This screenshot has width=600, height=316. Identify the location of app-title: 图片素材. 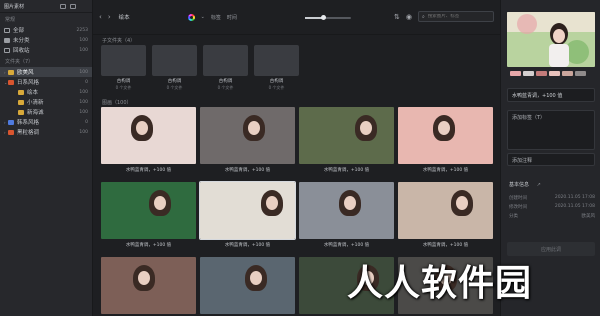
(14, 6).